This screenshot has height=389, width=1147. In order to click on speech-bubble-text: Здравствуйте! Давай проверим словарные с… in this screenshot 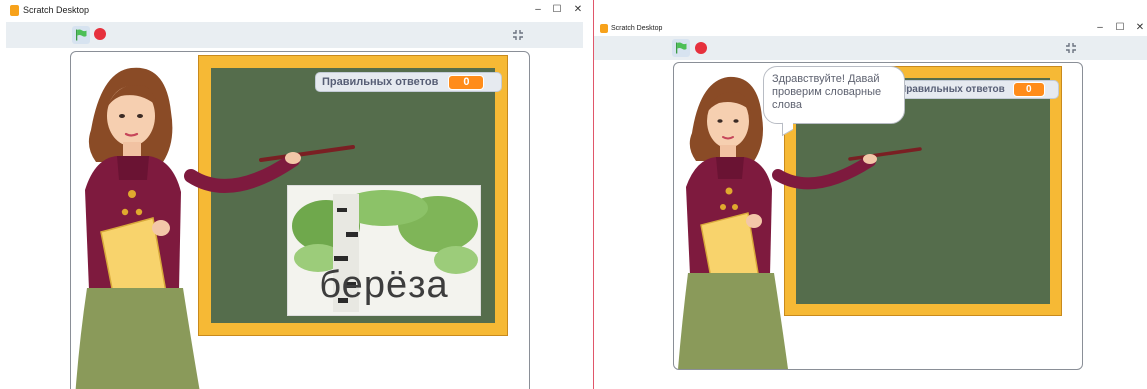, I will do `click(827, 92)`.